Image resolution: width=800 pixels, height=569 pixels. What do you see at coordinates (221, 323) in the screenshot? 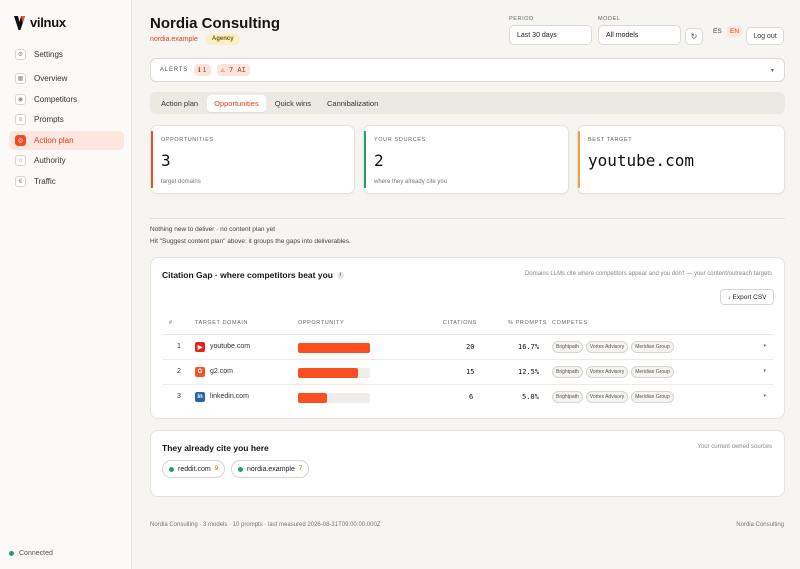
I see `col-header-domain: TARGET DOMAIN` at bounding box center [221, 323].